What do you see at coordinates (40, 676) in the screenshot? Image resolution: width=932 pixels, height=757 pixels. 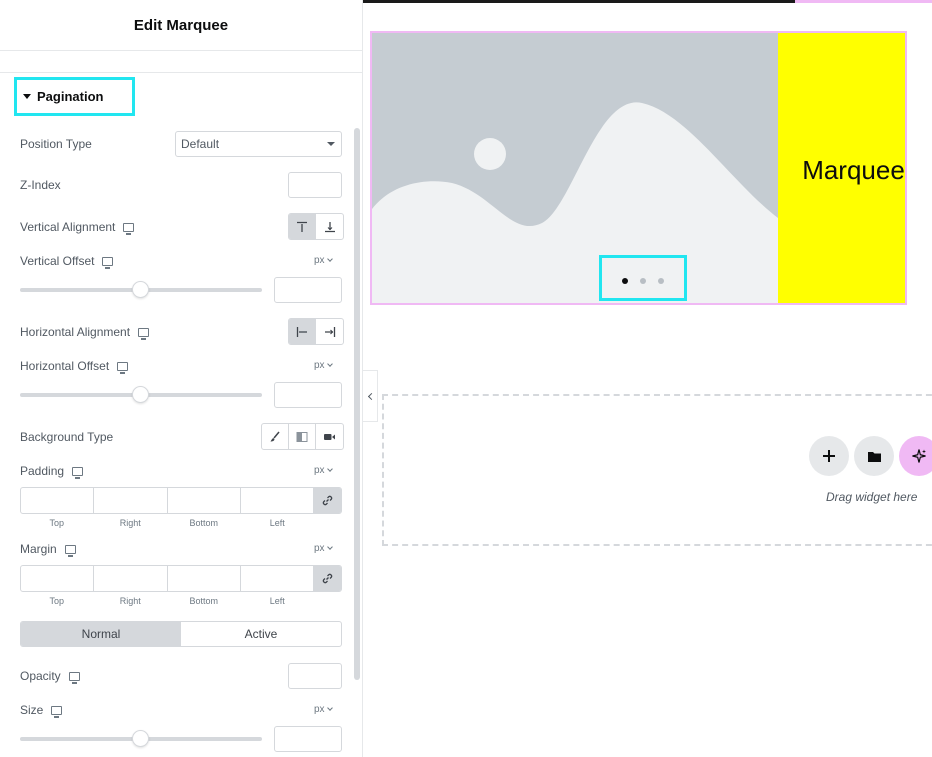 I see `opacity-label-text: Opacity` at bounding box center [40, 676].